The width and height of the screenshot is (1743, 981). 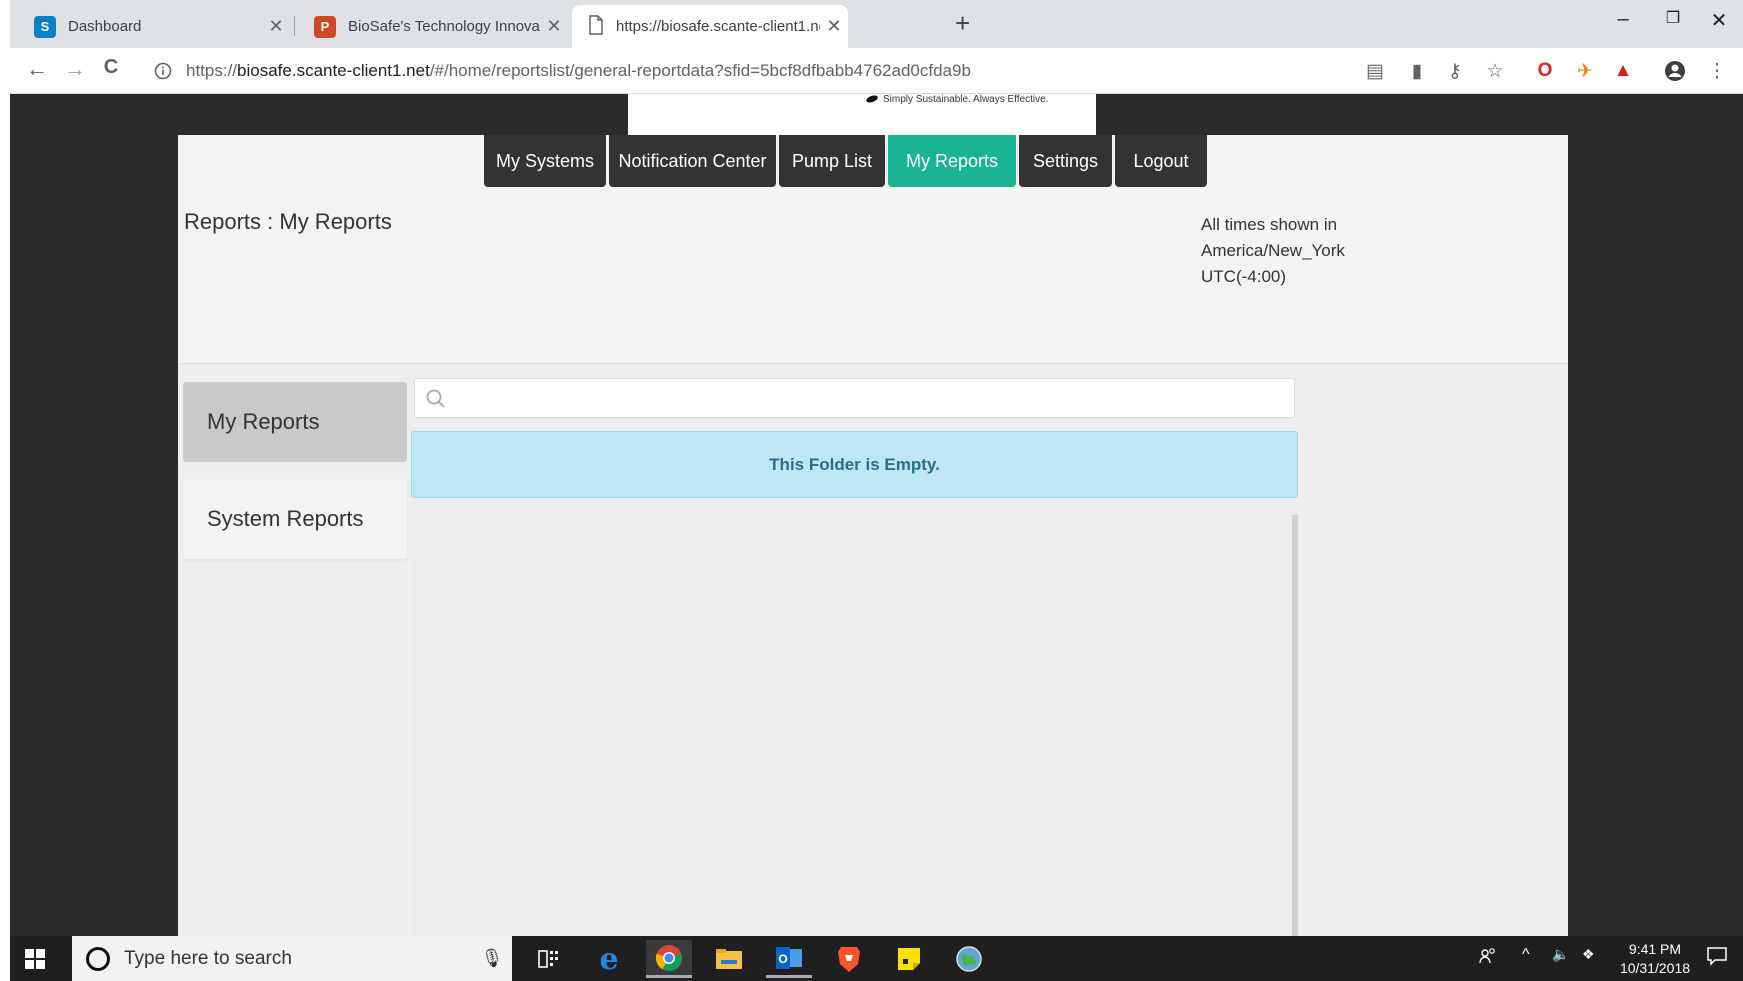 I want to click on outlook-icon: O, so click(x=789, y=959).